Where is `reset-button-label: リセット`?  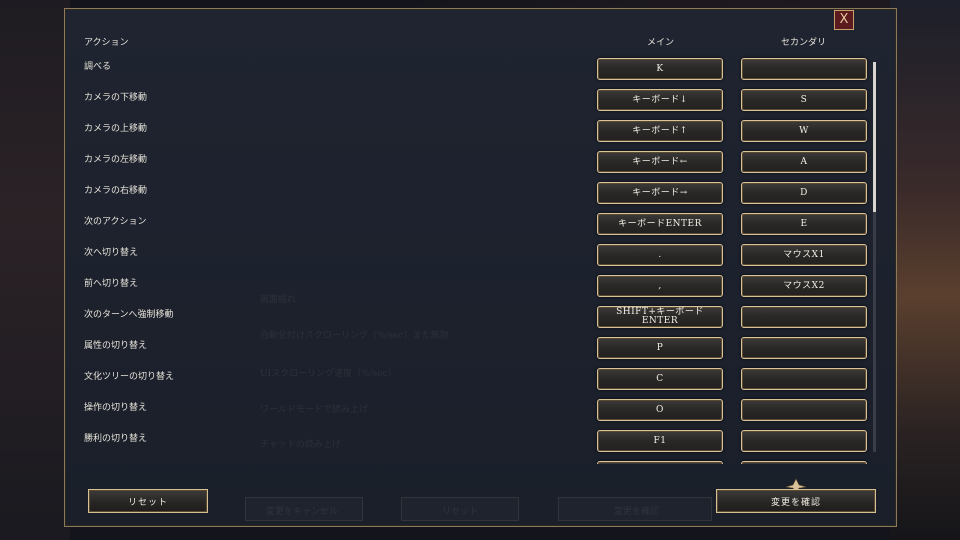
reset-button-label: リセット is located at coordinates (147, 502).